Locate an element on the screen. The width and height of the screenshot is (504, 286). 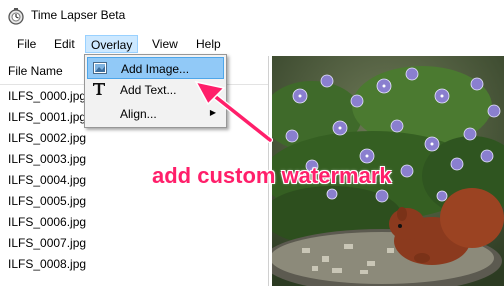
annotation-arrow is located at coordinates (233, 111).